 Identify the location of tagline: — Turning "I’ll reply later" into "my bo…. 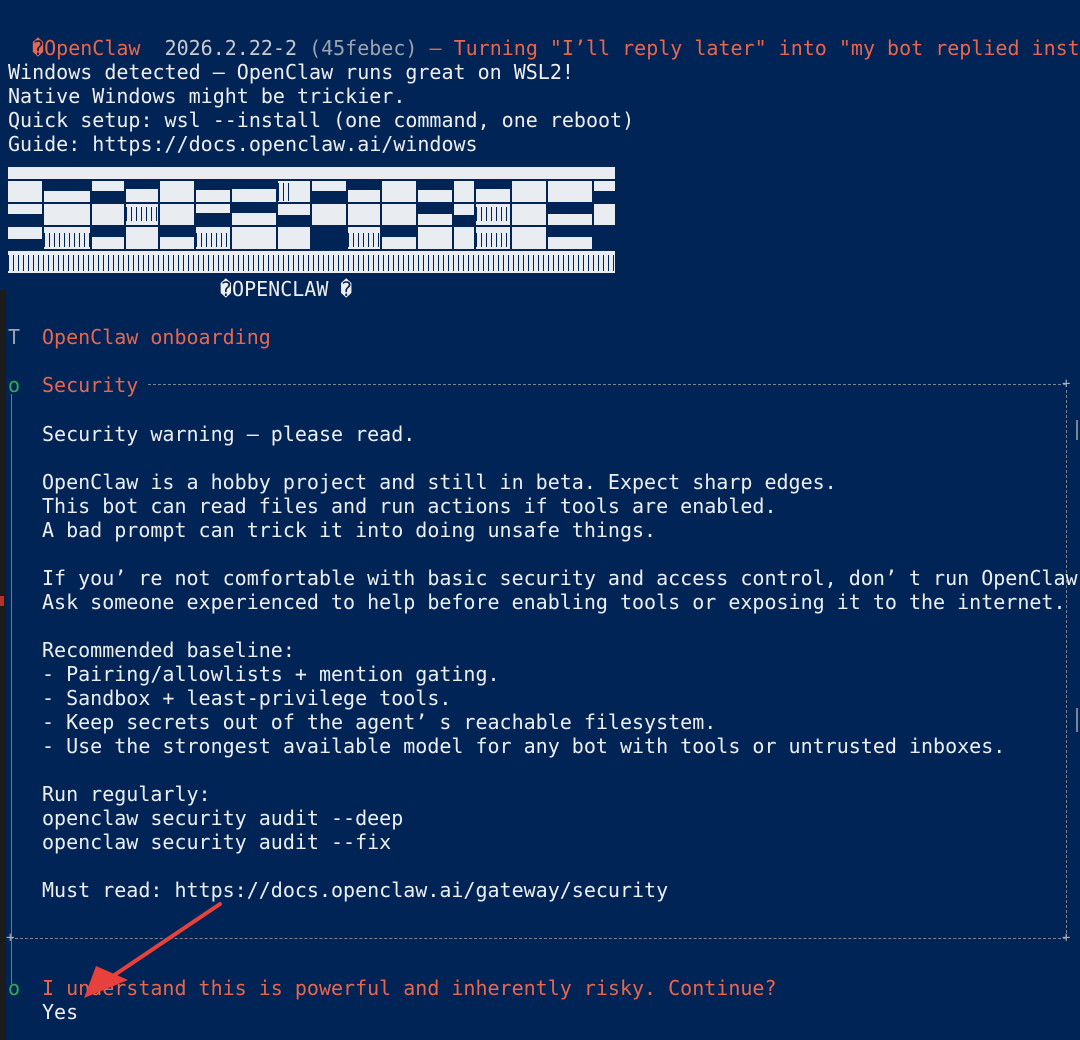
(754, 48).